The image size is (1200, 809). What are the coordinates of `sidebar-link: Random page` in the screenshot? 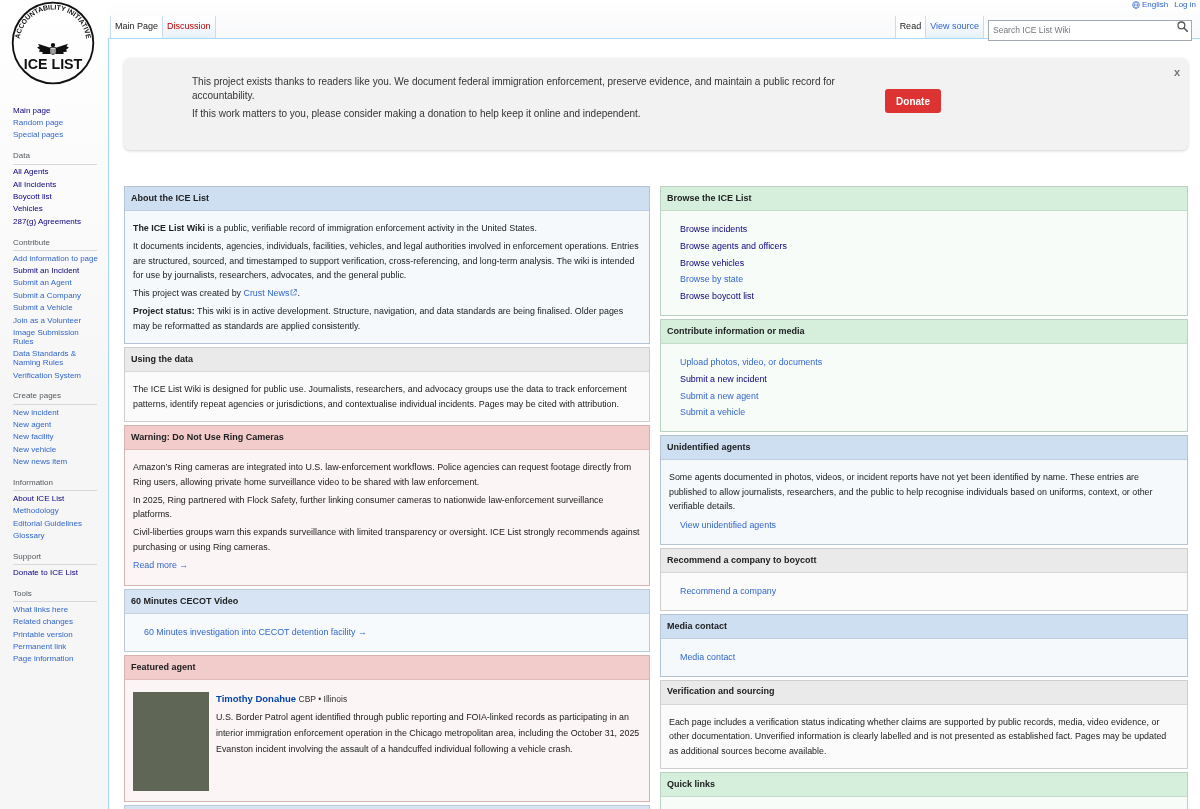 It's located at (38, 123).